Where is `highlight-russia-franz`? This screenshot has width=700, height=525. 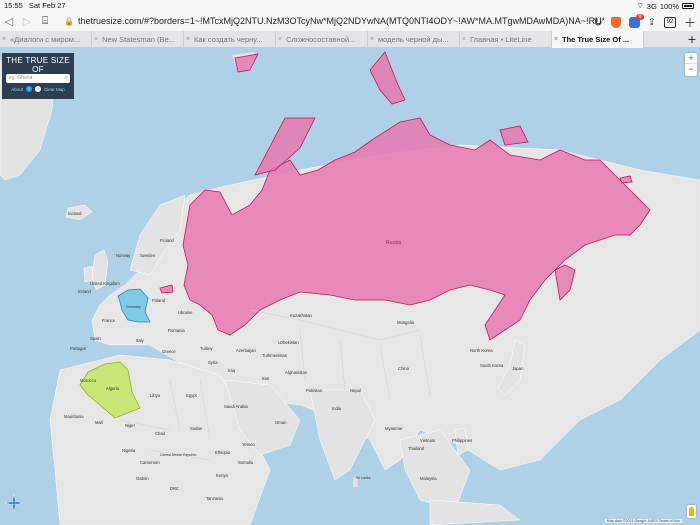 highlight-russia-franz is located at coordinates (387, 78).